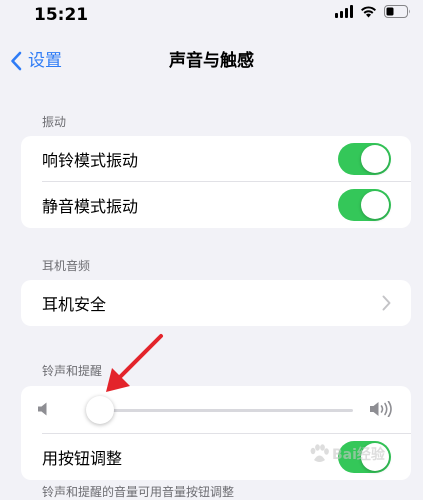 The width and height of the screenshot is (423, 500). I want to click on speaker-high-icon, so click(381, 409).